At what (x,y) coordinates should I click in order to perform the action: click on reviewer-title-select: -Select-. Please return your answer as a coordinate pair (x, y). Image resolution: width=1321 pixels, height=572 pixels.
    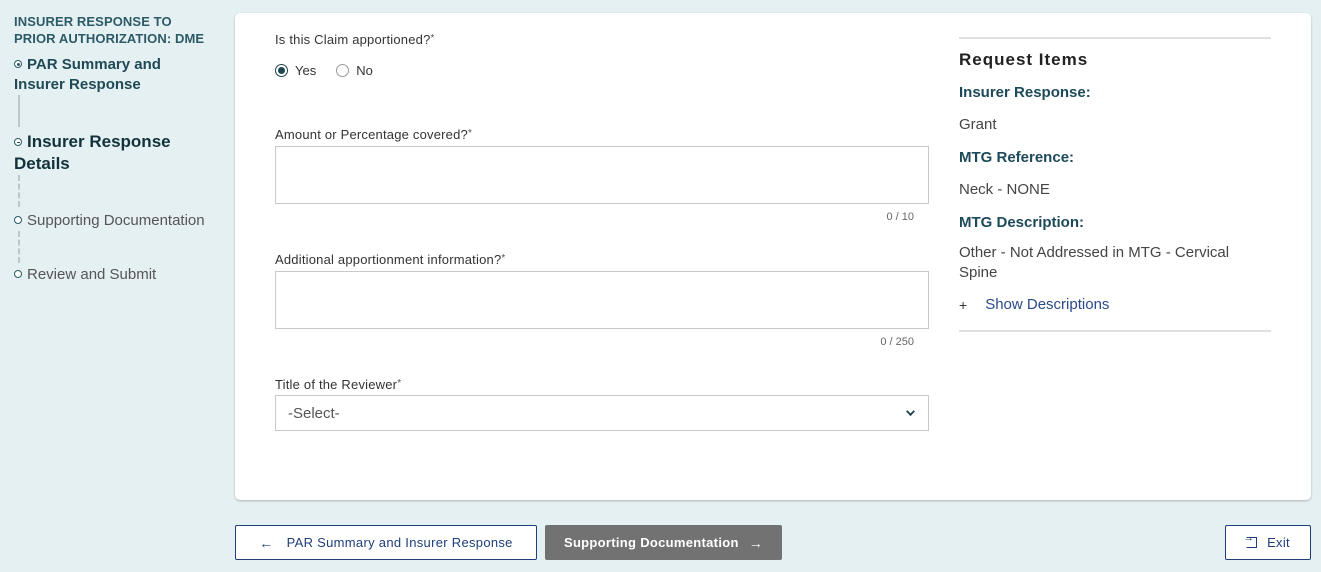
    Looking at the image, I should click on (602, 413).